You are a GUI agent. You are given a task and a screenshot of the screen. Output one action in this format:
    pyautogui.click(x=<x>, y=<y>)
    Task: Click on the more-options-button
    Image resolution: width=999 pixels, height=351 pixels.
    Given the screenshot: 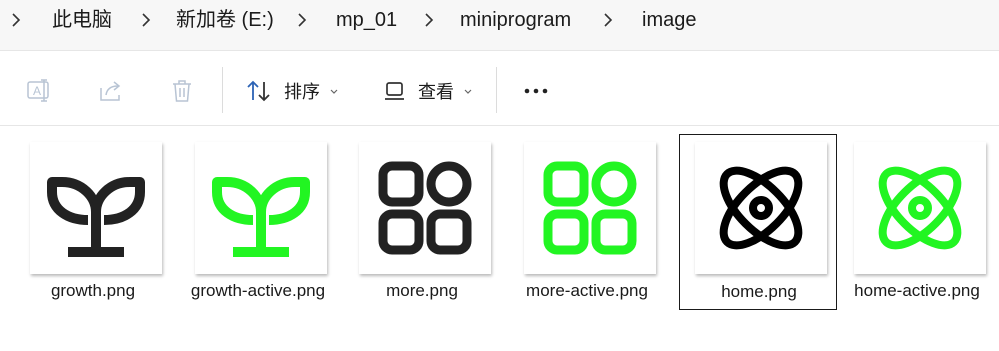 What is the action you would take?
    pyautogui.click(x=536, y=91)
    